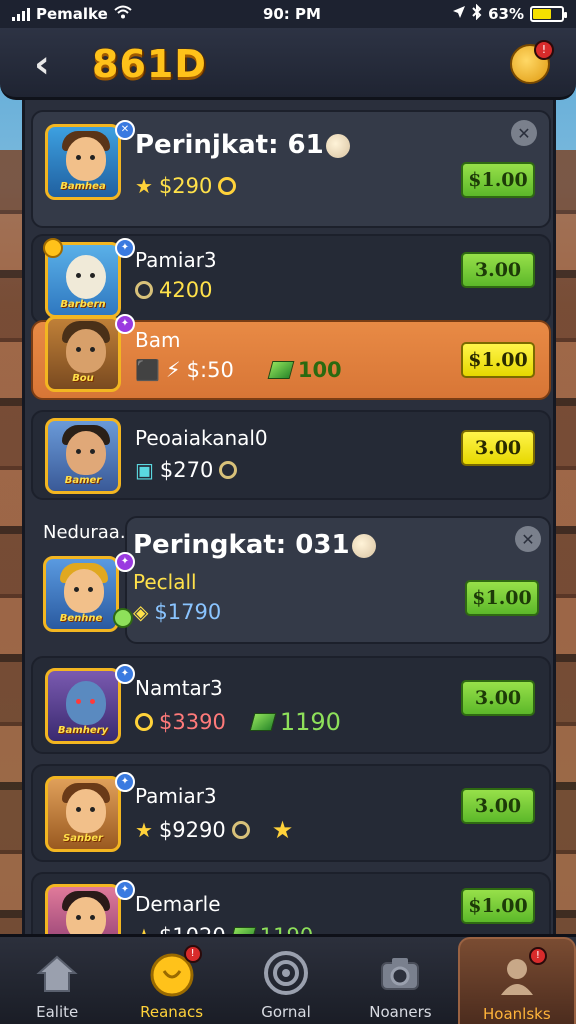 This screenshot has width=576, height=1024. What do you see at coordinates (214, 830) in the screenshot?
I see `player-stat: ★ $9290 ★` at bounding box center [214, 830].